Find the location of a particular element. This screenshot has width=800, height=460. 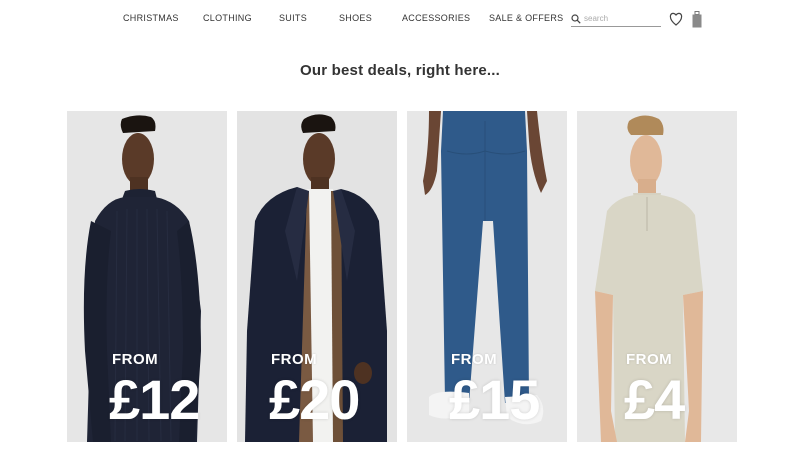

deal-card-jeans: FROM £15 is located at coordinates (487, 276).